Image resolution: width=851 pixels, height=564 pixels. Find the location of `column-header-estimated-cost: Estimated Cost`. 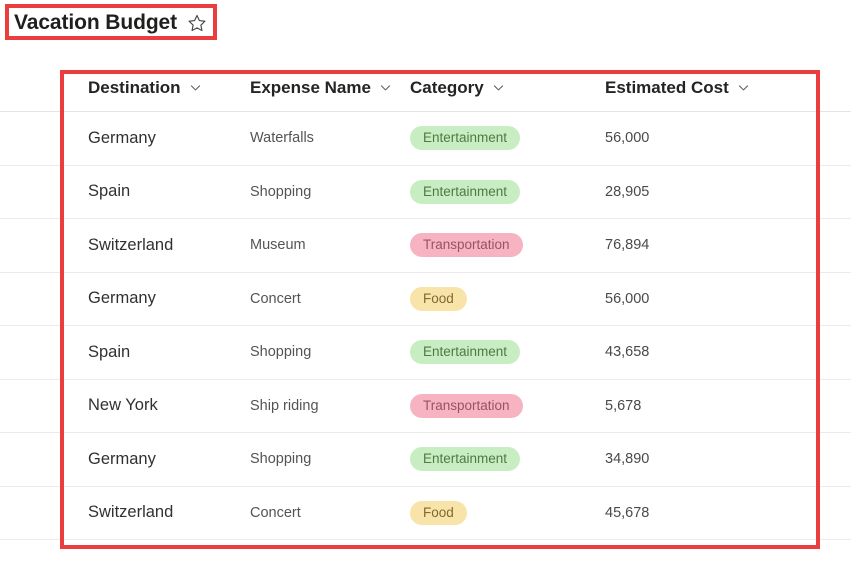

column-header-estimated-cost: Estimated Cost is located at coordinates (728, 88).